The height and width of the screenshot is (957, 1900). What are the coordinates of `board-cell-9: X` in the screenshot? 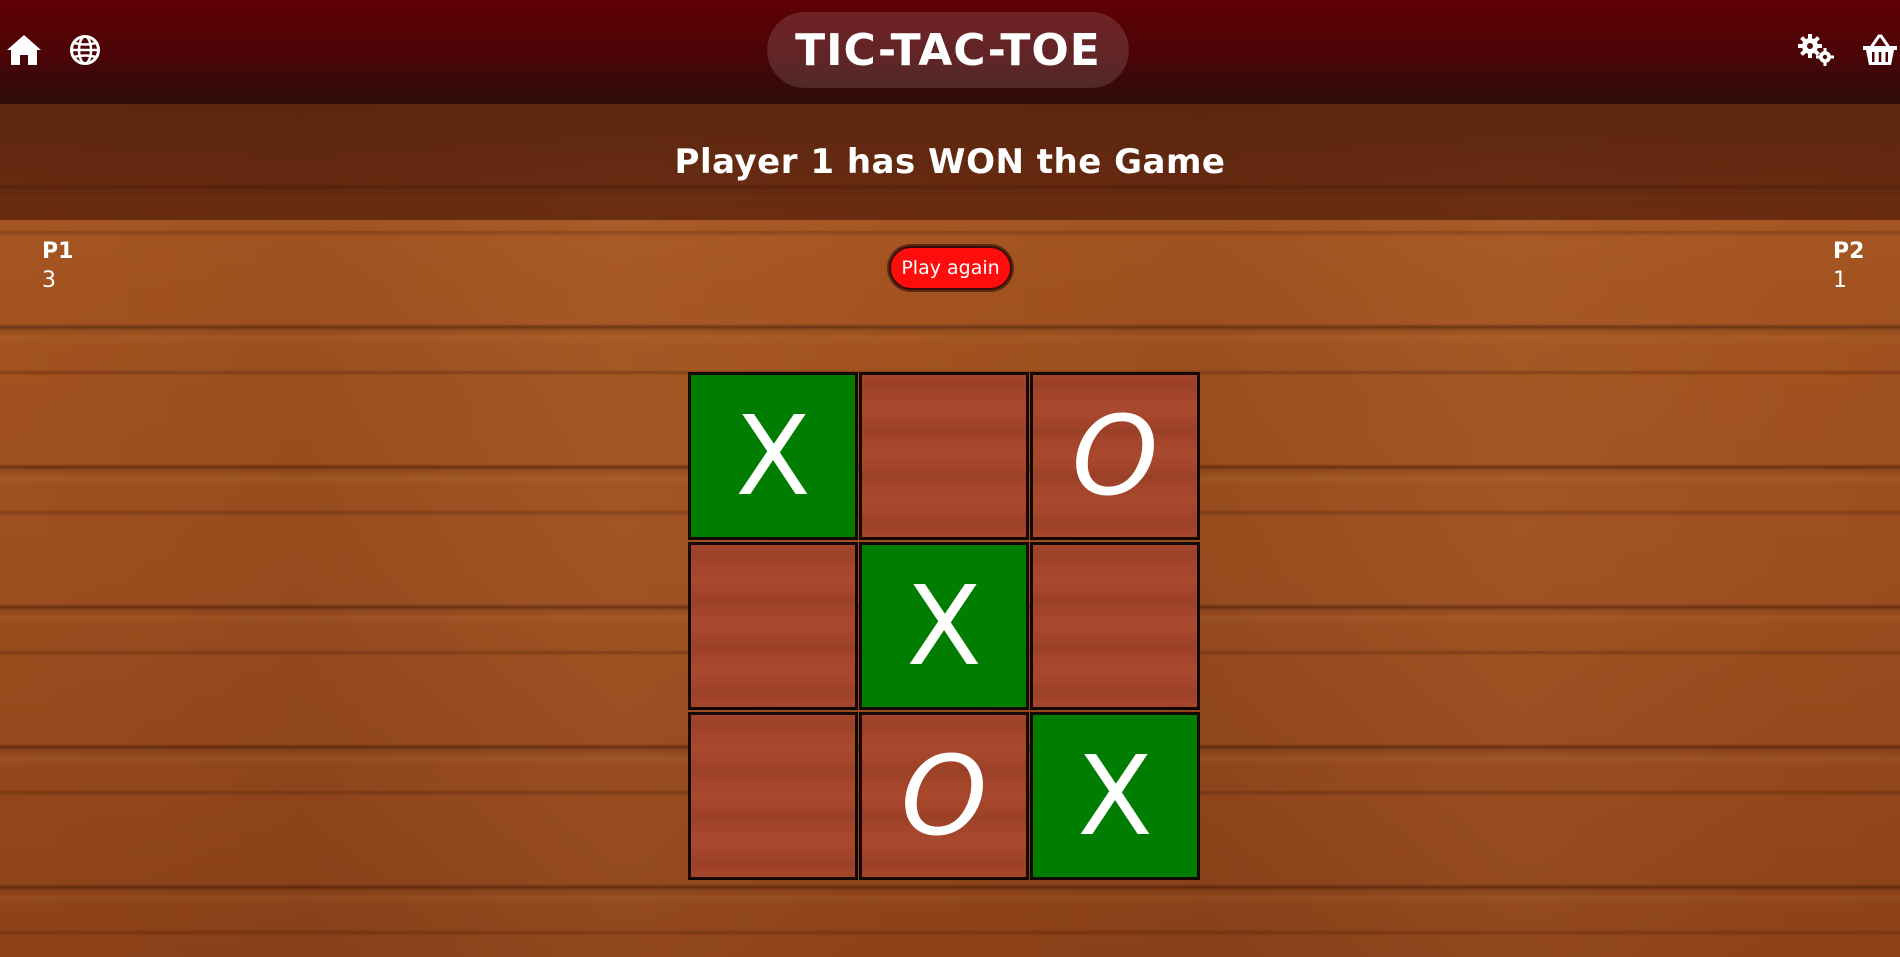 It's located at (1115, 796).